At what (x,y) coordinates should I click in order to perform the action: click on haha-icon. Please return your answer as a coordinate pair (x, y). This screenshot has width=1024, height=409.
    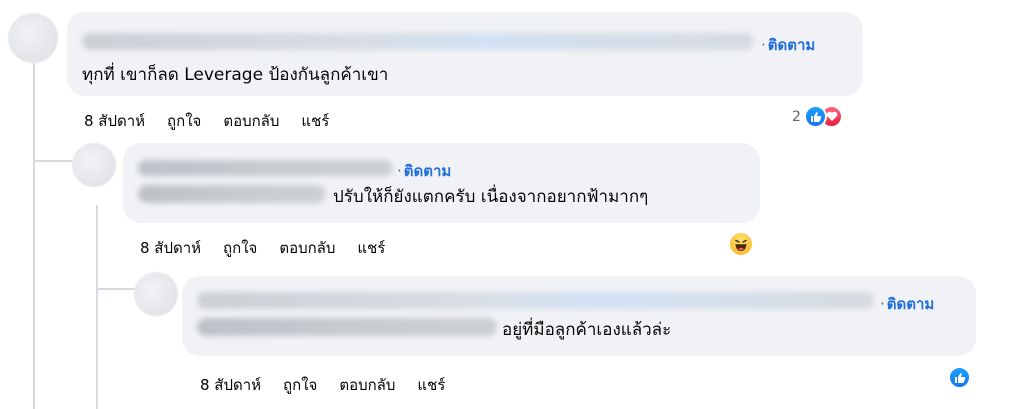
    Looking at the image, I should click on (741, 244).